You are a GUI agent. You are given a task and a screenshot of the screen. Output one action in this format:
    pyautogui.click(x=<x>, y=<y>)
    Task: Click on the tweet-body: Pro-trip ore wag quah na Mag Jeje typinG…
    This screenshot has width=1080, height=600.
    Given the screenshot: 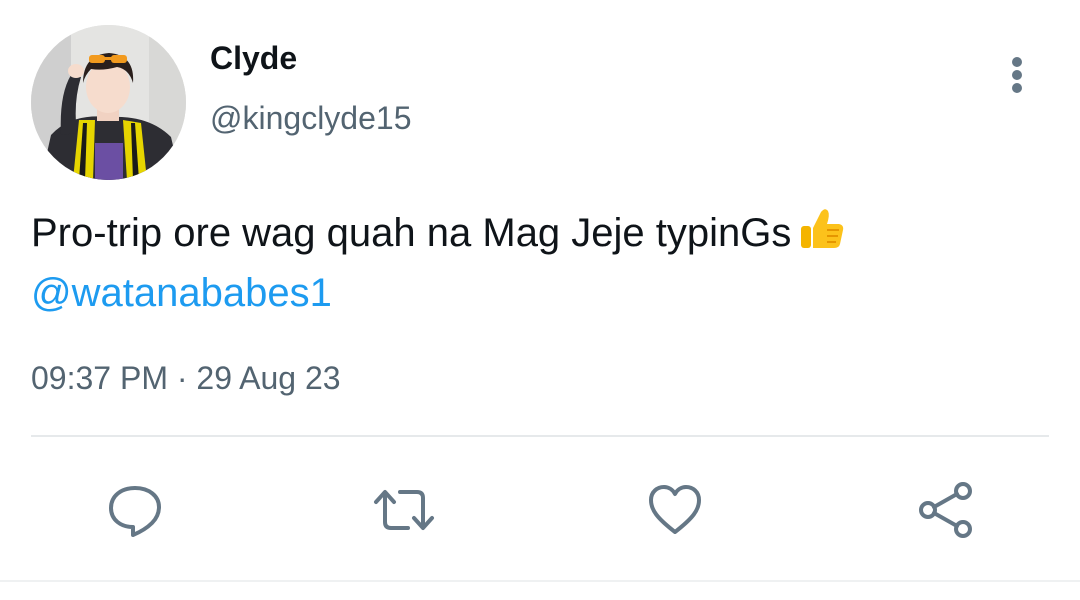 What is the action you would take?
    pyautogui.click(x=411, y=233)
    